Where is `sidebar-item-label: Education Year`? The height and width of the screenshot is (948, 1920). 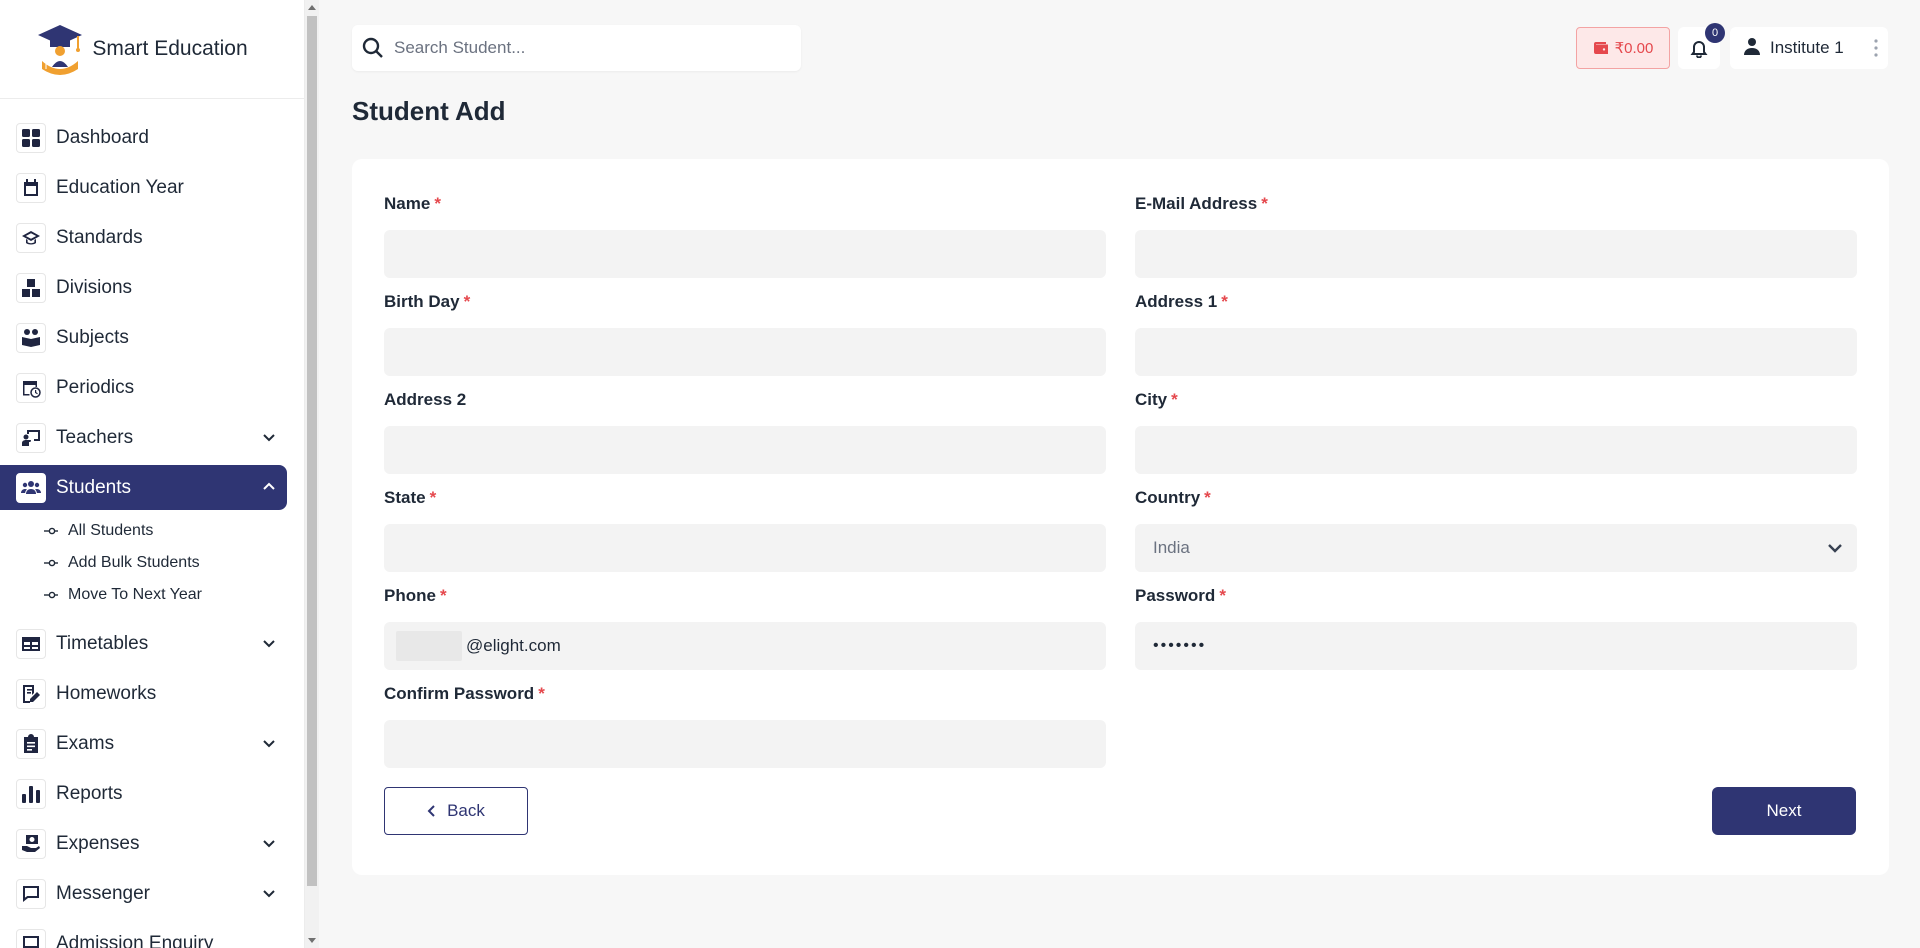
sidebar-item-label: Education Year is located at coordinates (120, 187).